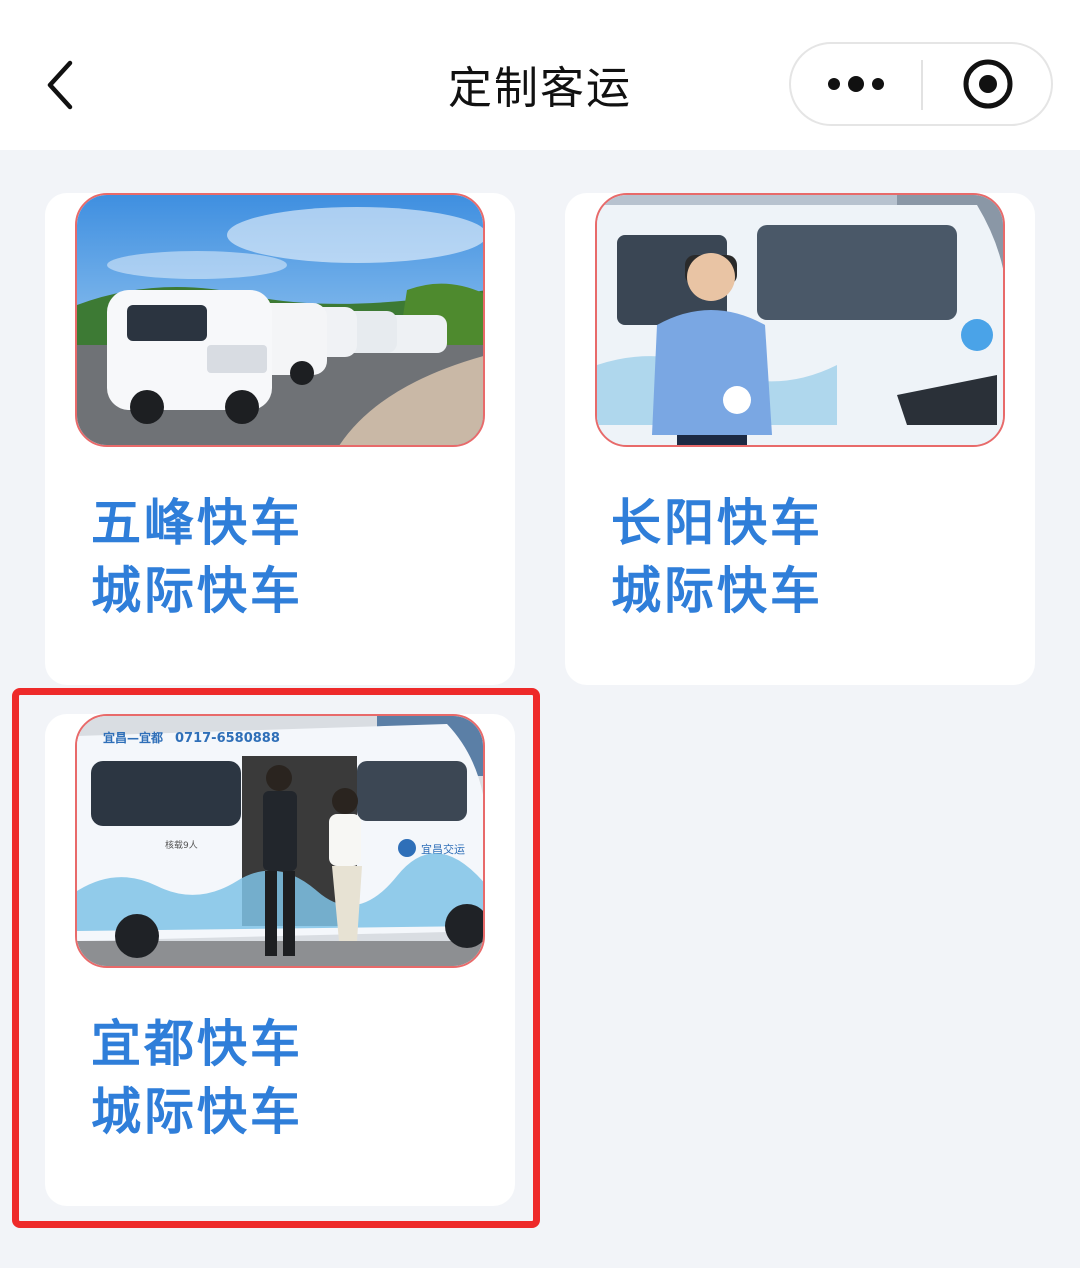 This screenshot has width=1080, height=1268. I want to click on photo-route-text: 宜昌—宜都, so click(133, 737).